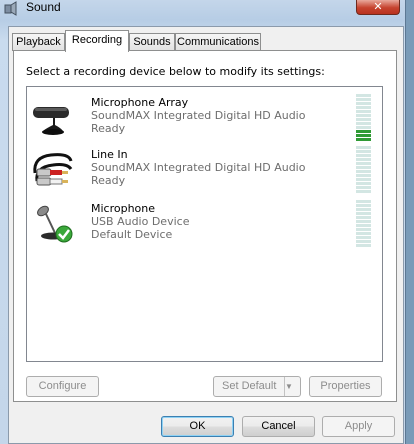 Image resolution: width=414 pixels, height=444 pixels. I want to click on tab-playback: Playback, so click(38, 42).